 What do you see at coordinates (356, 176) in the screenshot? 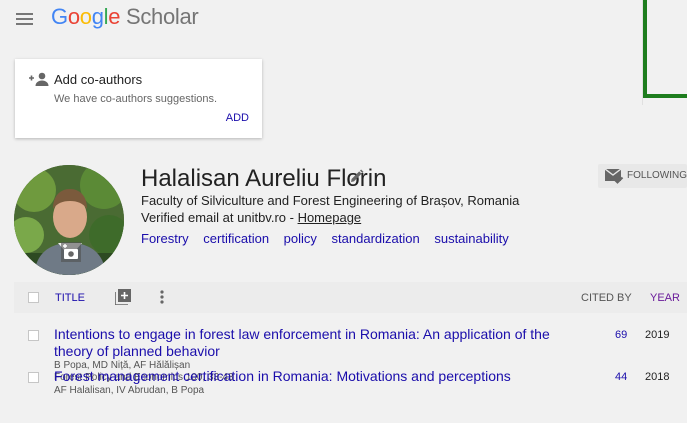
I see `pencil-icon` at bounding box center [356, 176].